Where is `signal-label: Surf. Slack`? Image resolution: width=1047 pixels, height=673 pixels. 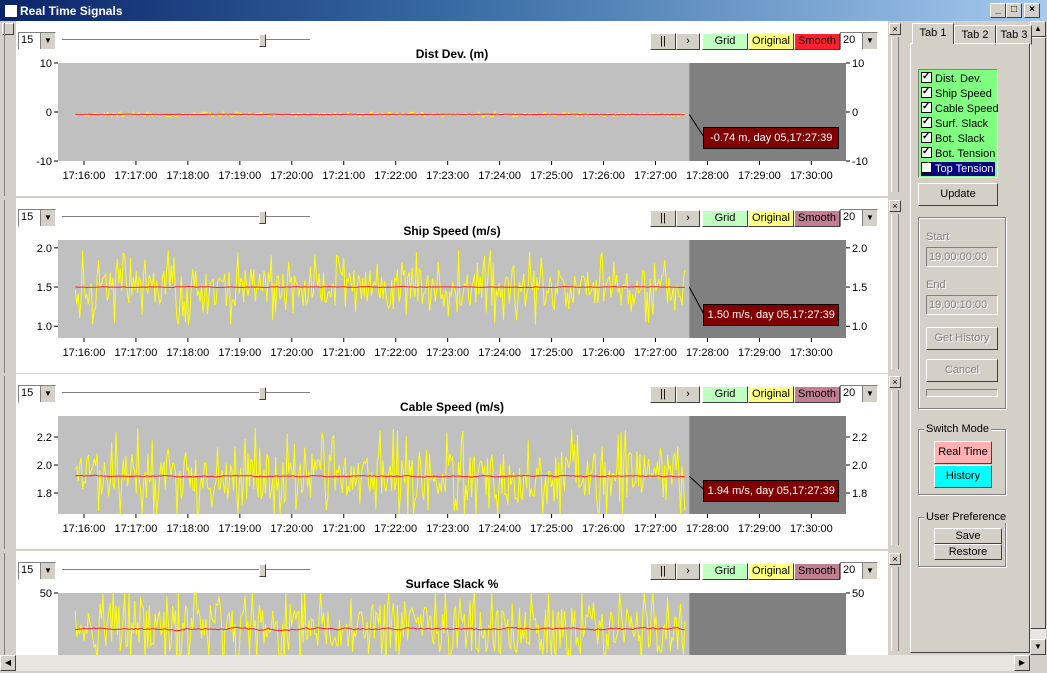 signal-label: Surf. Slack is located at coordinates (962, 124).